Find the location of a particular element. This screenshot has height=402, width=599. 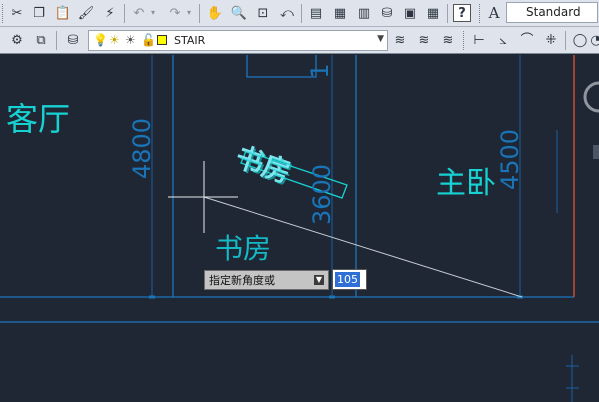

sun-icon: ☀ is located at coordinates (114, 40).